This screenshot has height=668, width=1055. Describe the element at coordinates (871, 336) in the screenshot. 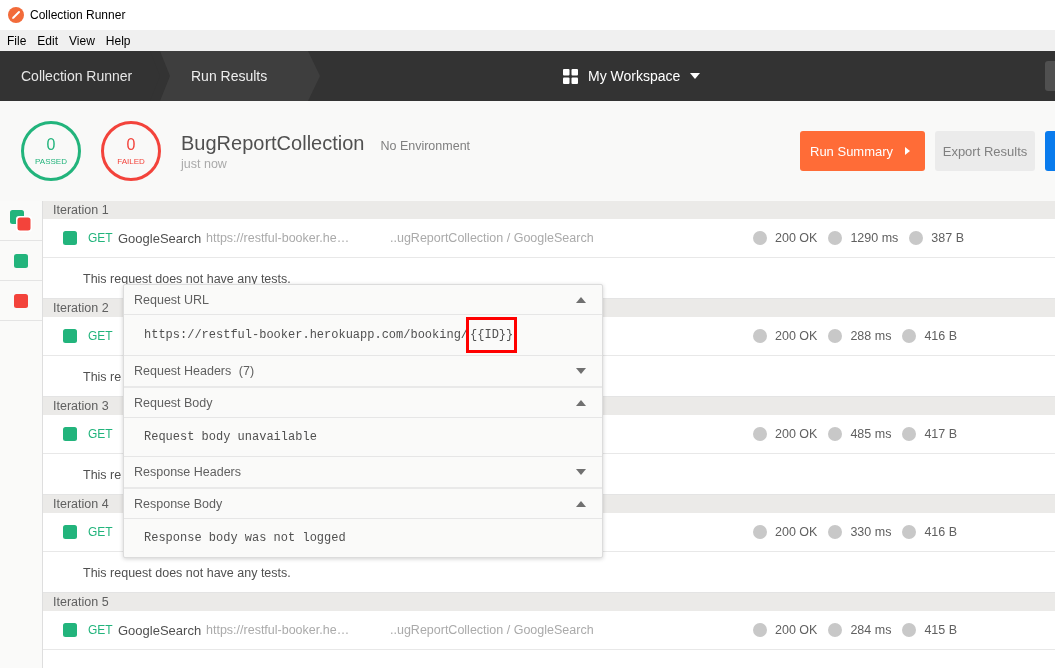

I see `response-time: 288 ms` at that location.